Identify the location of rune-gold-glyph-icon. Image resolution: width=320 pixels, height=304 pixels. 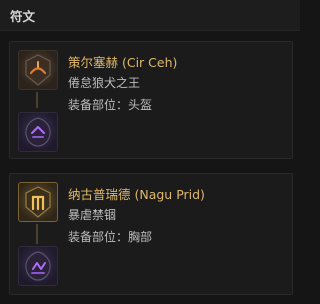
(38, 202).